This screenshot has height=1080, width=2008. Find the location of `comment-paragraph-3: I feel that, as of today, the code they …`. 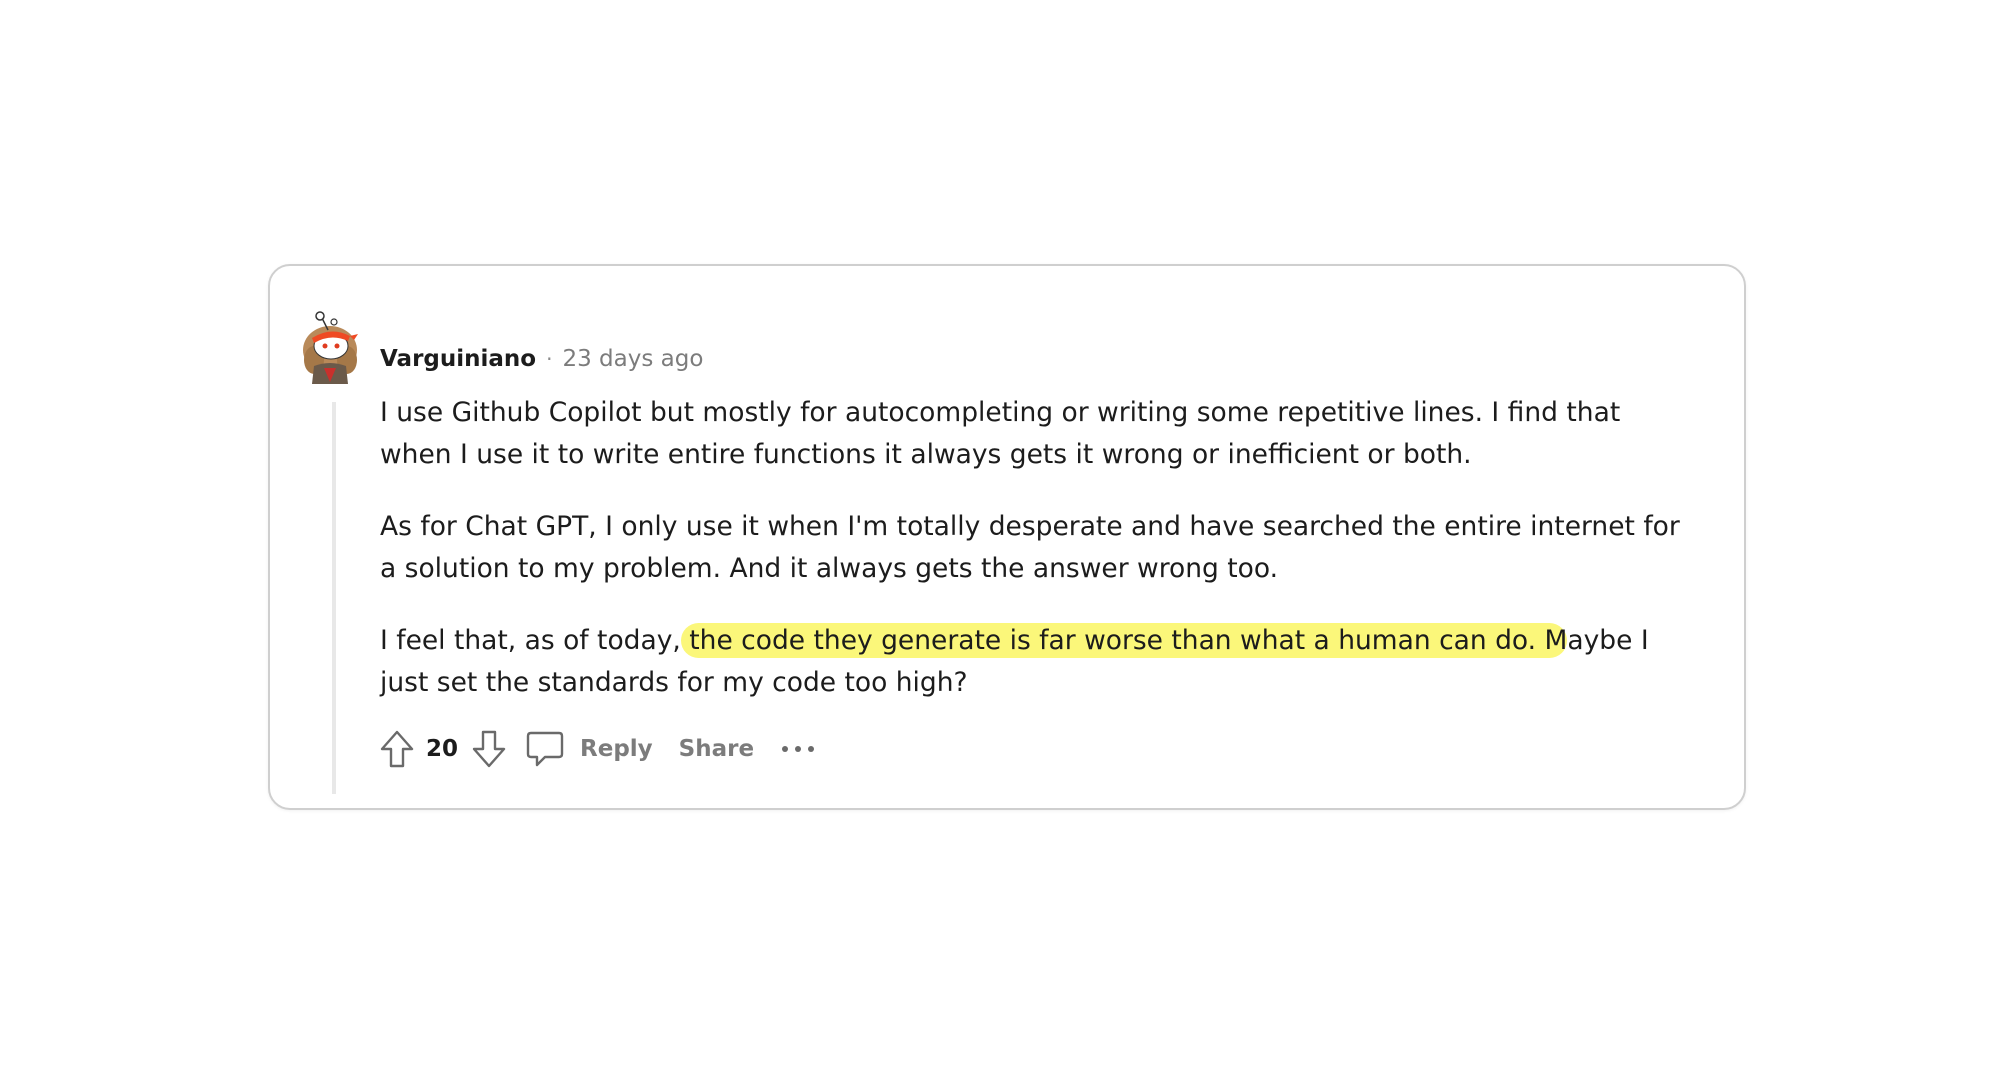

comment-paragraph-3: I feel that, as of today, the code they … is located at coordinates (1030, 662).